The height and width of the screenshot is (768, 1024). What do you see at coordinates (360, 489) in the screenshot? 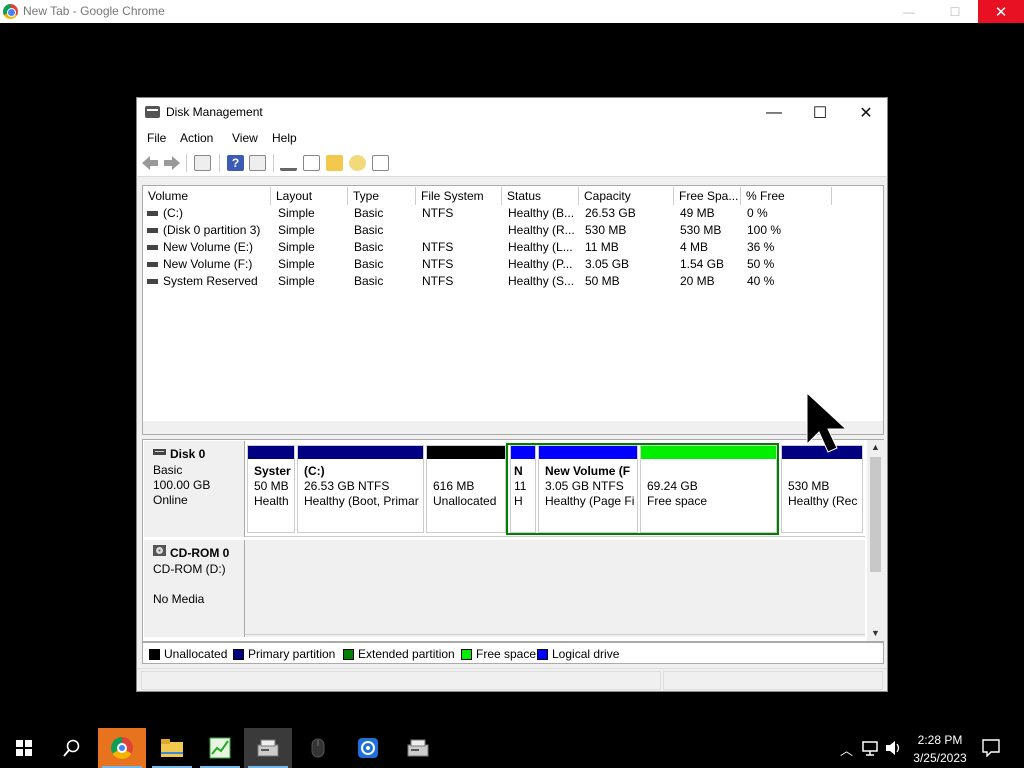
I see `partition-c: (C:) 26.53 GB NTFS Healthy (Boot, Primar` at bounding box center [360, 489].